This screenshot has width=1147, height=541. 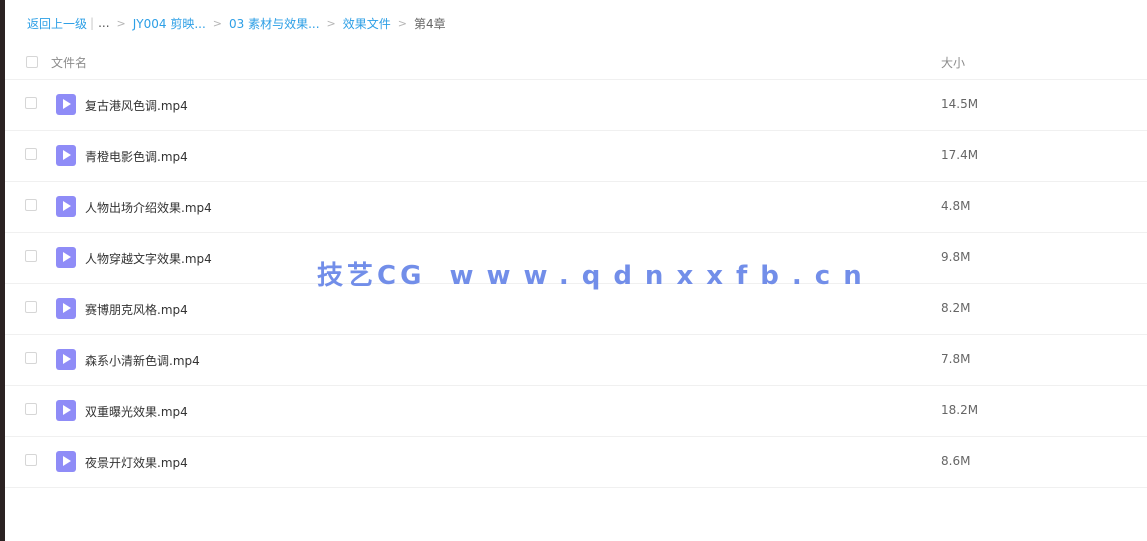 I want to click on file-name: 复古港风色调.mp4, so click(x=136, y=105).